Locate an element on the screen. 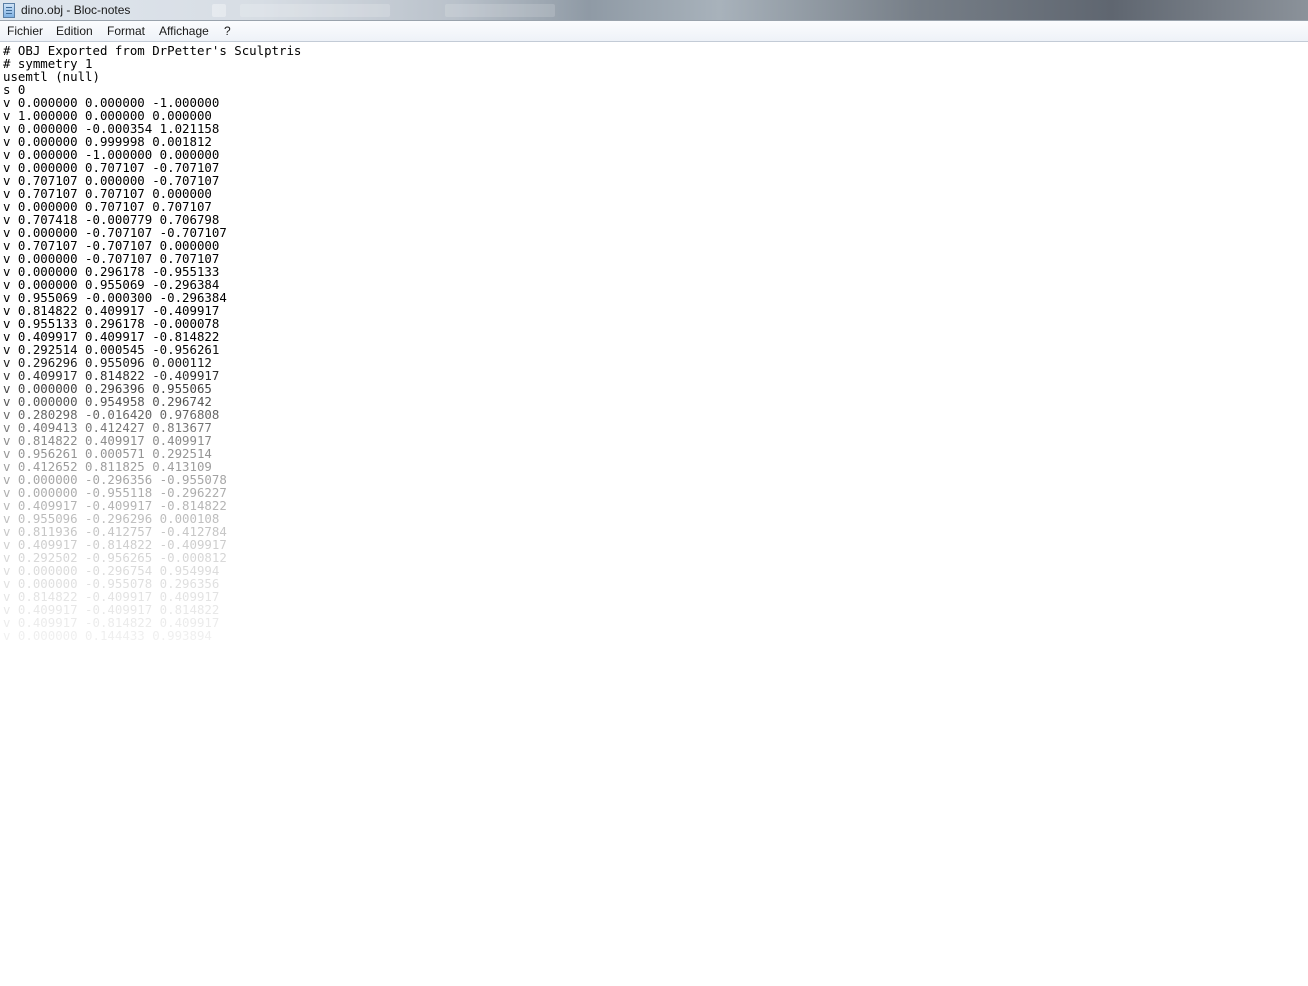 The image size is (1308, 986). menu-fichier: Fichier is located at coordinates (25, 31).